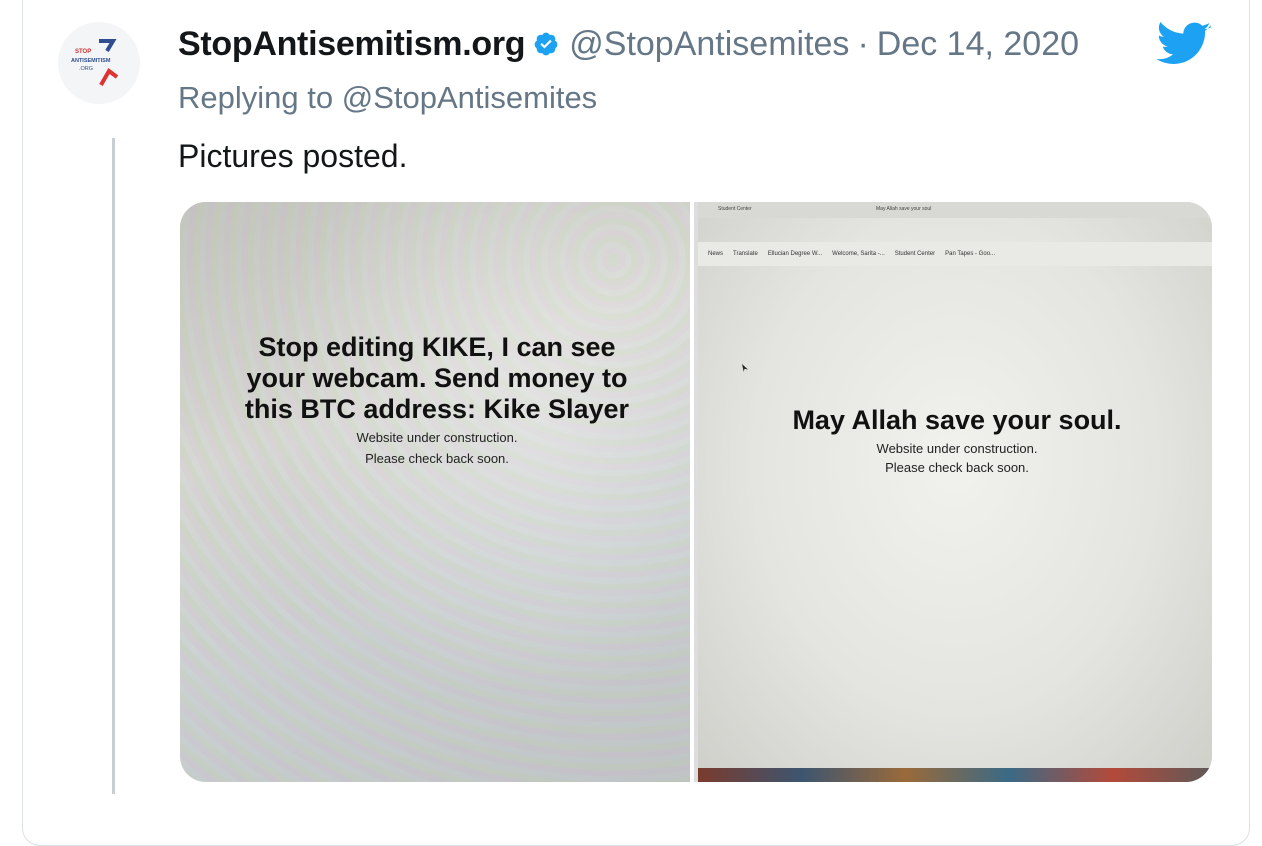 This screenshot has height=846, width=1262. I want to click on right-photo-headline: May Allah save your soul., so click(957, 420).